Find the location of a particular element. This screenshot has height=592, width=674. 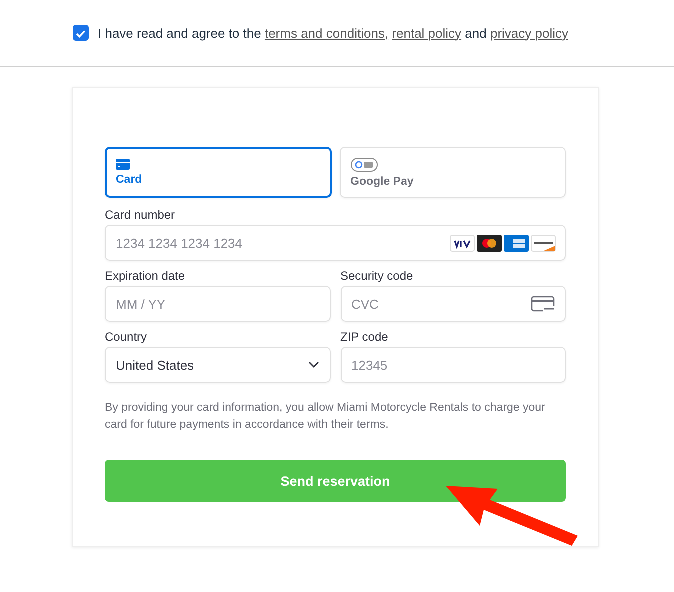

cvc-card-icon is located at coordinates (543, 304).